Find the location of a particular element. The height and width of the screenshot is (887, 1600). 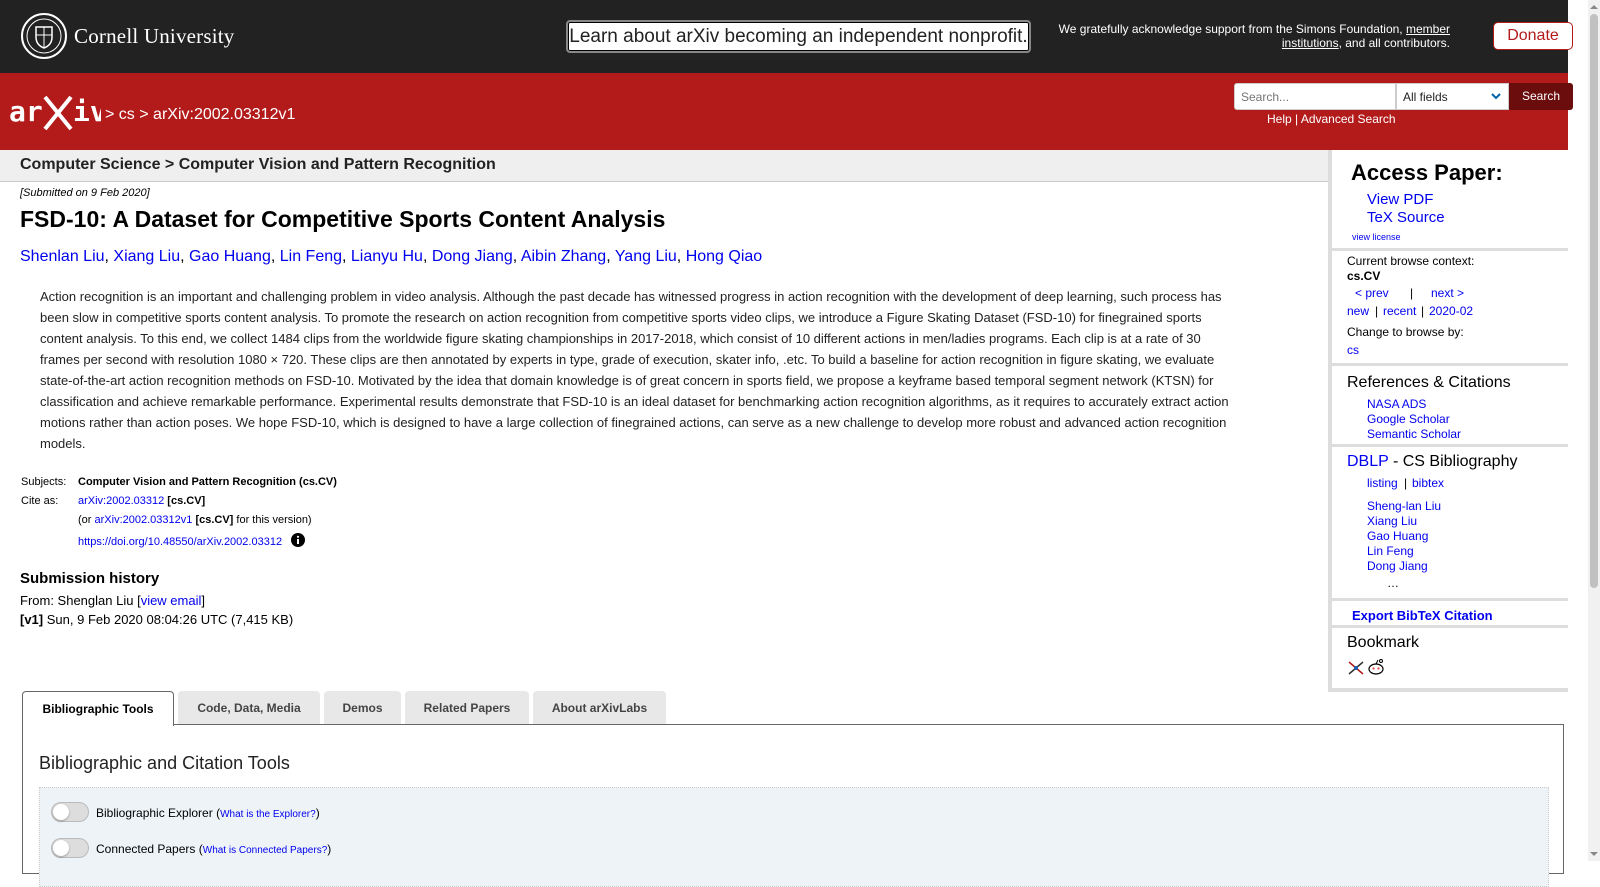

browse-context-label: Current browse context: is located at coordinates (1411, 261).